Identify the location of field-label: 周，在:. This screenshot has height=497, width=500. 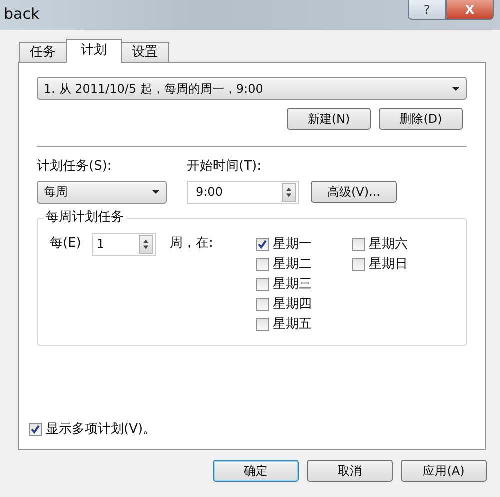
(192, 243).